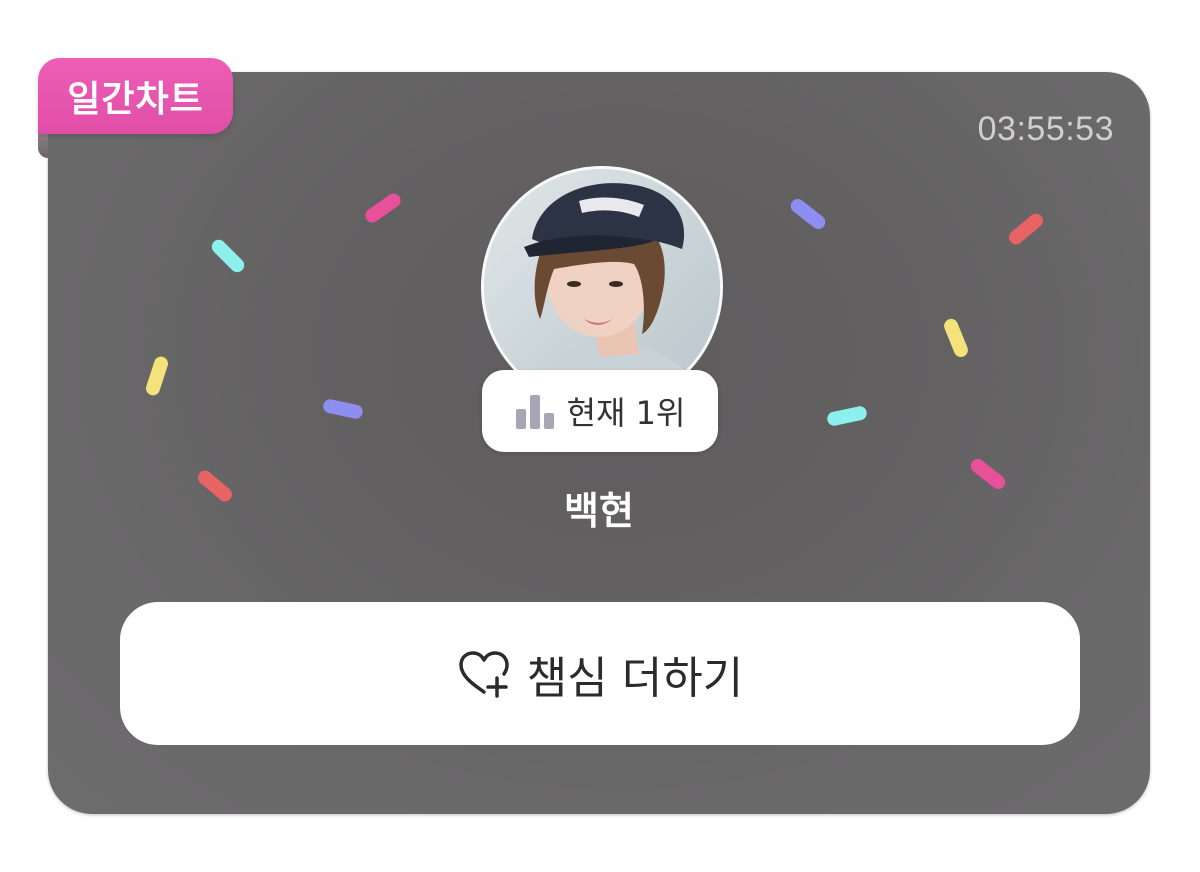 Image resolution: width=1200 pixels, height=872 pixels. I want to click on current-rank-label: 현재 1위, so click(626, 413).